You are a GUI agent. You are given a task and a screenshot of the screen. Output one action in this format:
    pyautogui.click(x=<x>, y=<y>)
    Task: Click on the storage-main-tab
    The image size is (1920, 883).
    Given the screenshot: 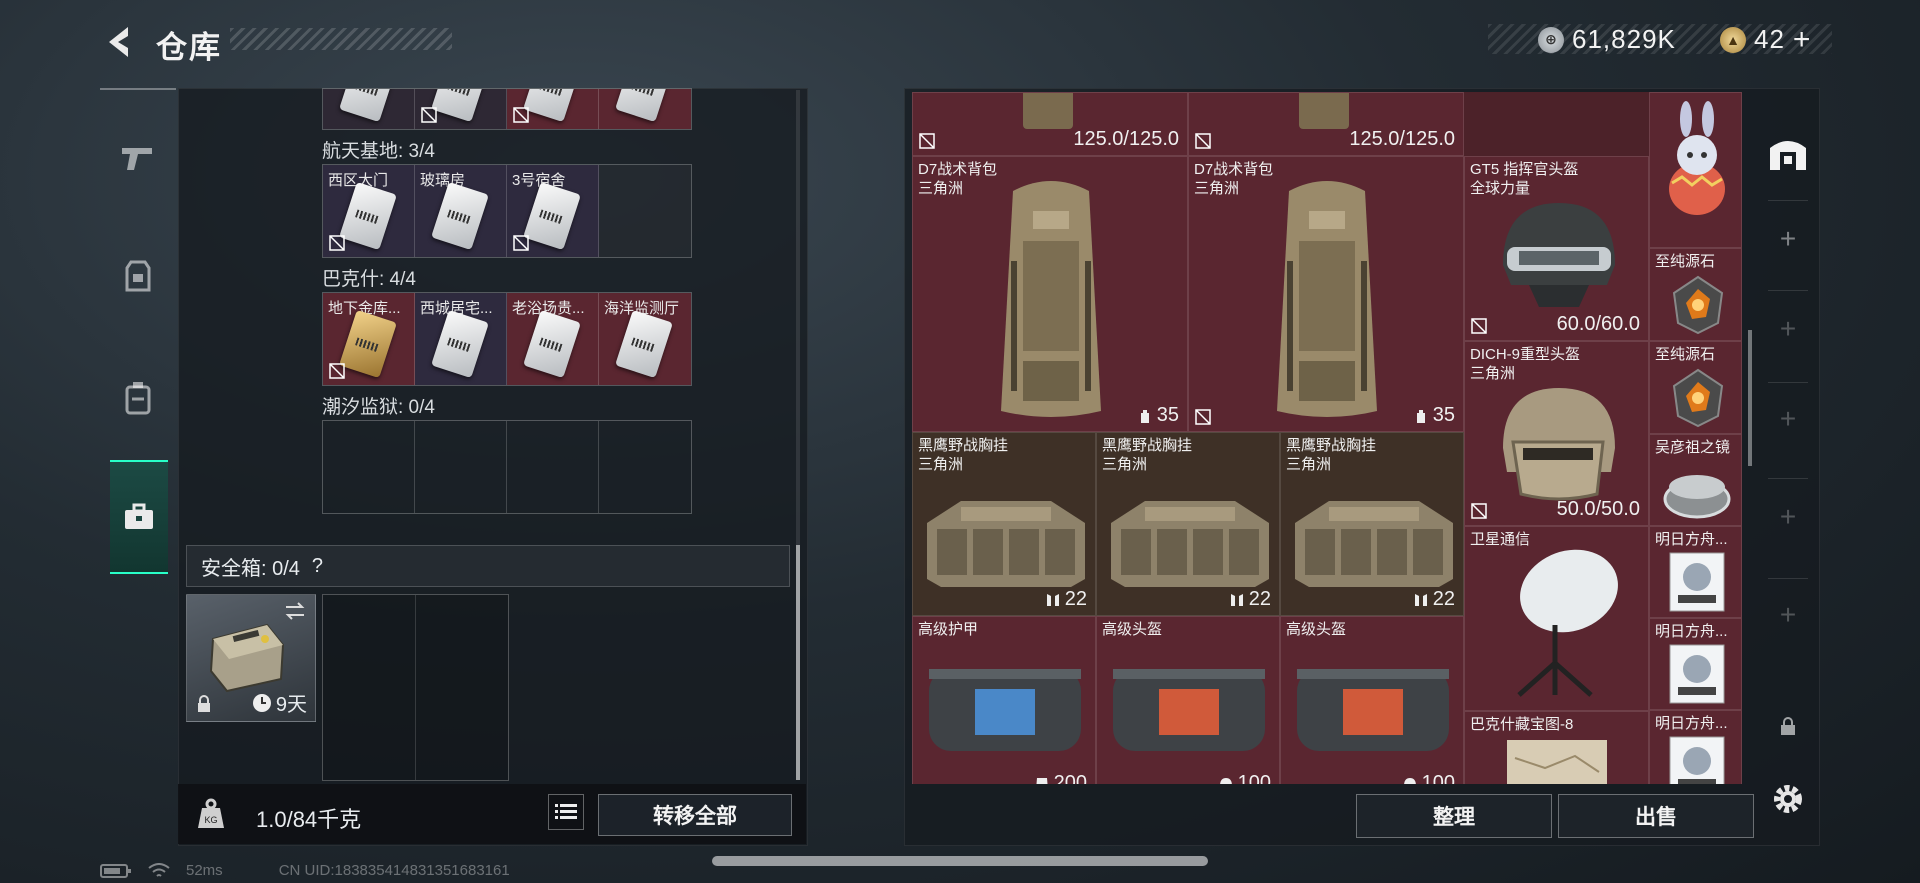 What is the action you would take?
    pyautogui.click(x=1788, y=152)
    